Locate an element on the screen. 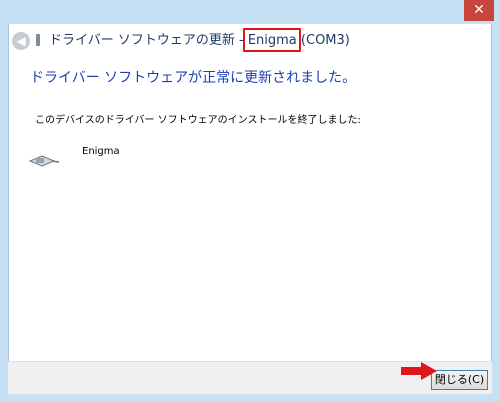 The height and width of the screenshot is (401, 500). window-frame-left is located at coordinates (4, 200).